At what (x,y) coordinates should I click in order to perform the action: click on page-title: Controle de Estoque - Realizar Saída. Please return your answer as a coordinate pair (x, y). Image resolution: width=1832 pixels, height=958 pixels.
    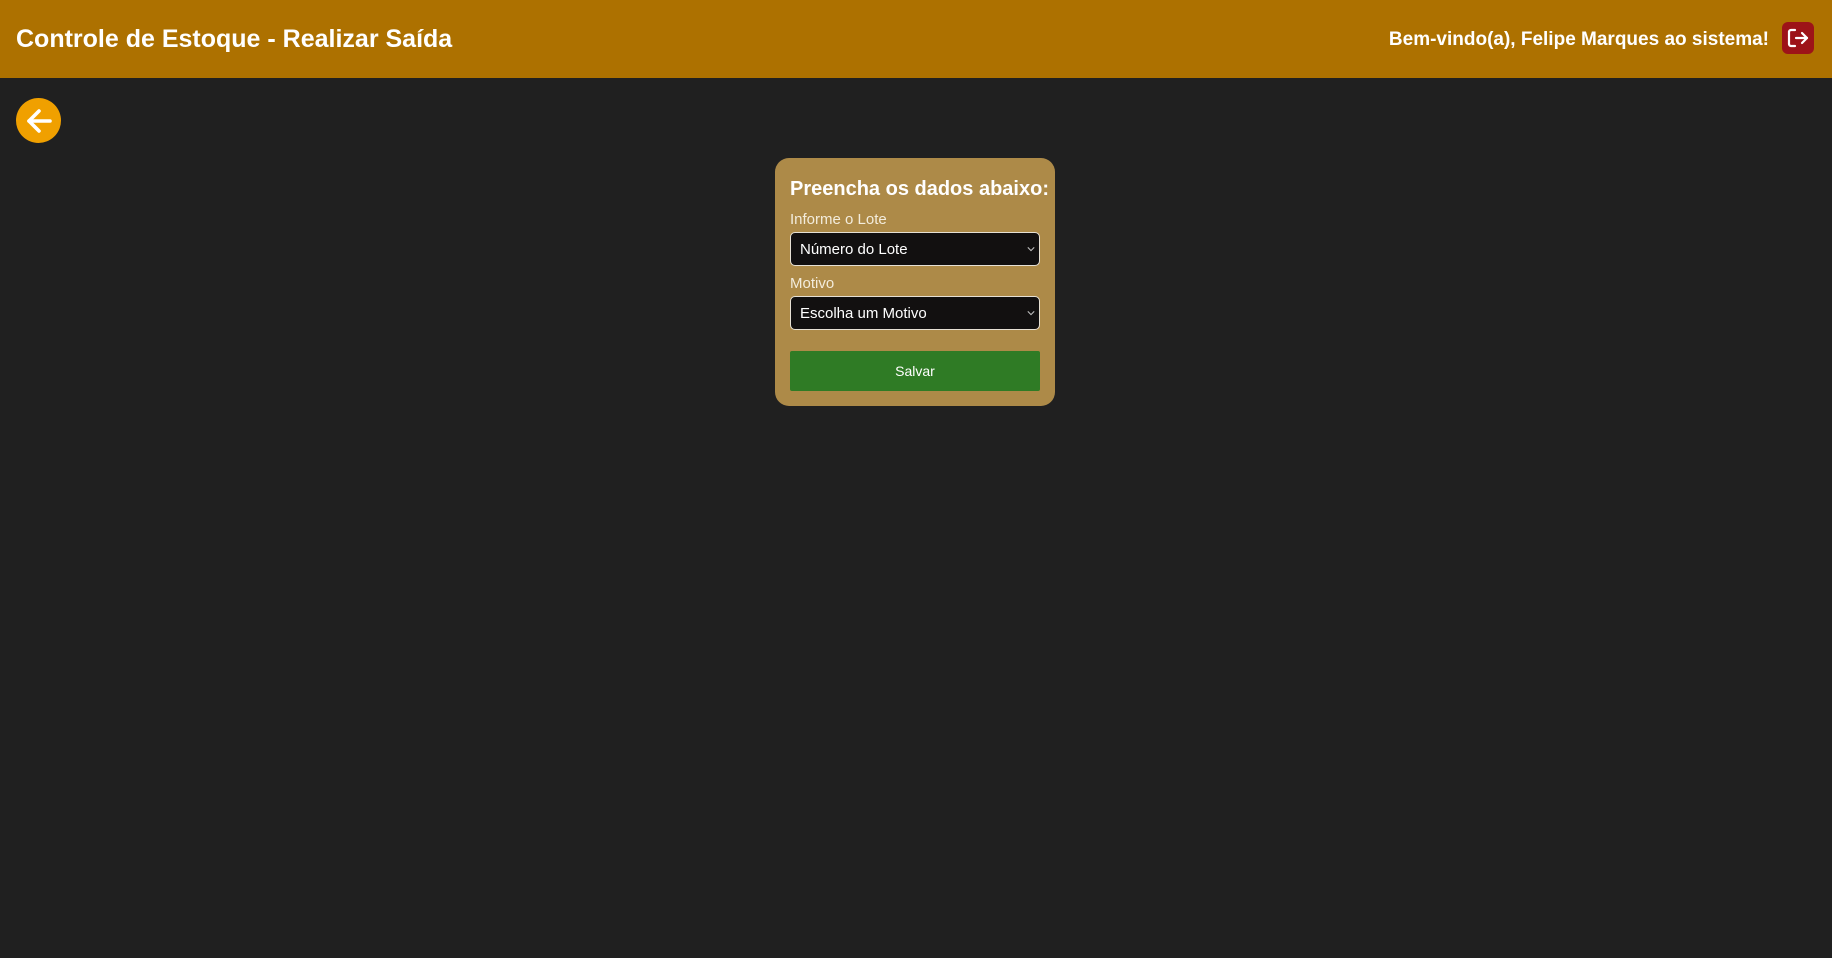
    Looking at the image, I should click on (234, 39).